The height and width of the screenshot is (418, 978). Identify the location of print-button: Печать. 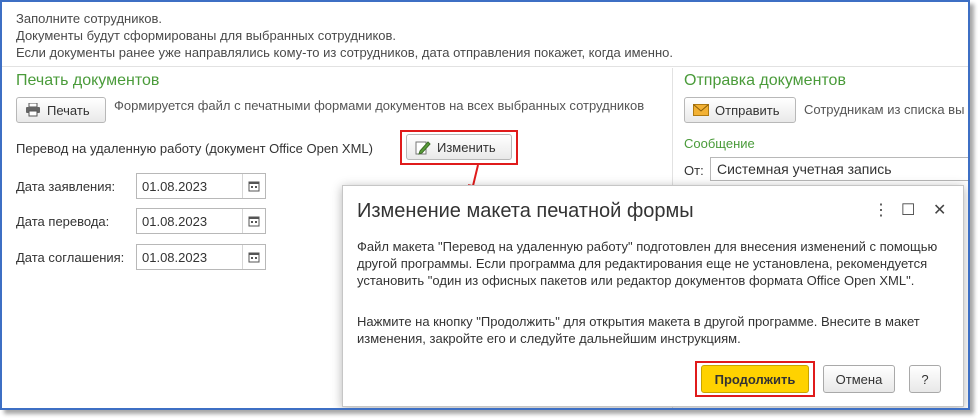
(61, 110).